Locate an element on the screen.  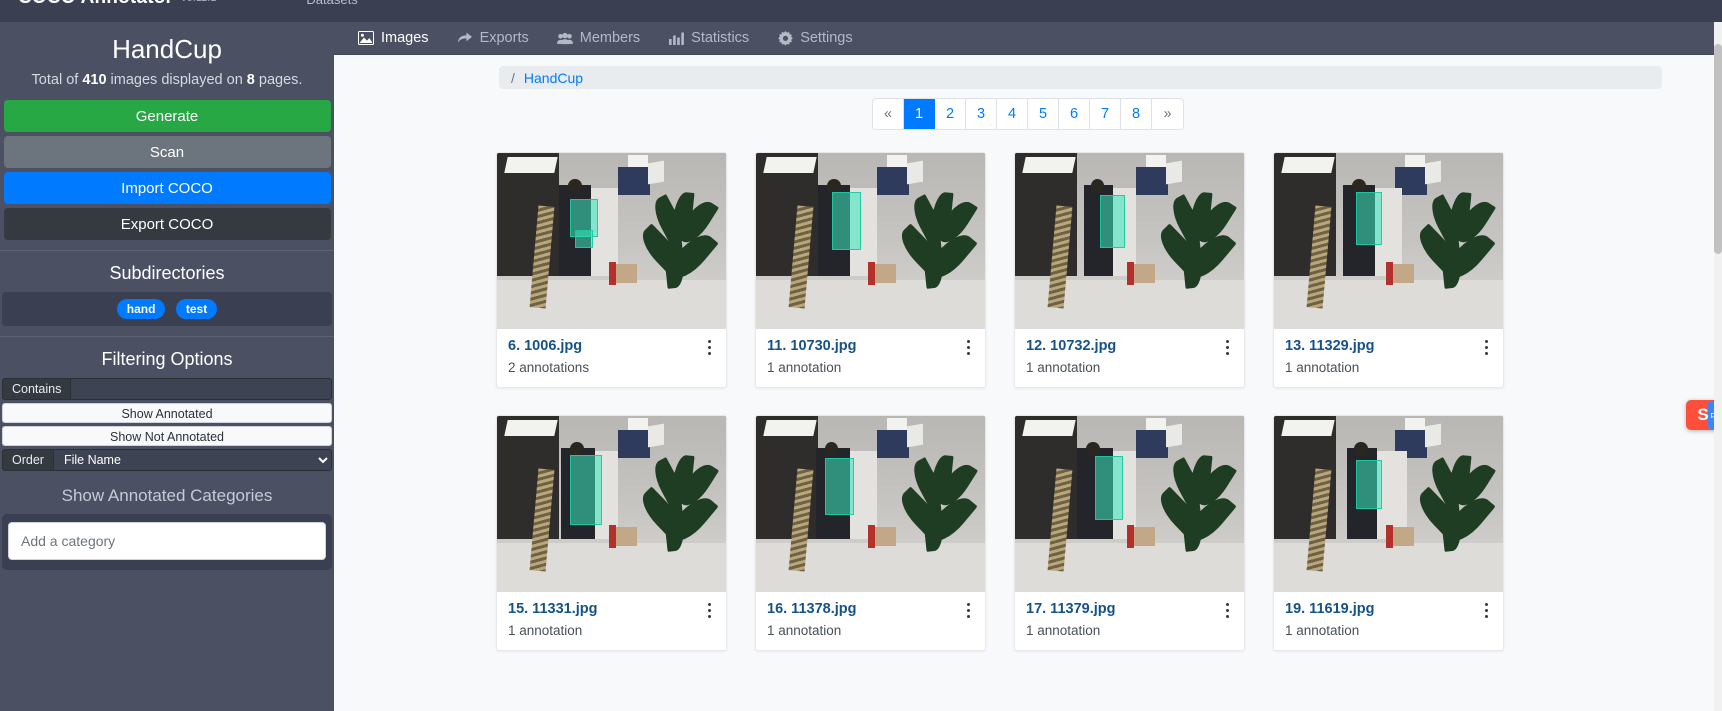
tab-exports: Exports is located at coordinates (493, 38).